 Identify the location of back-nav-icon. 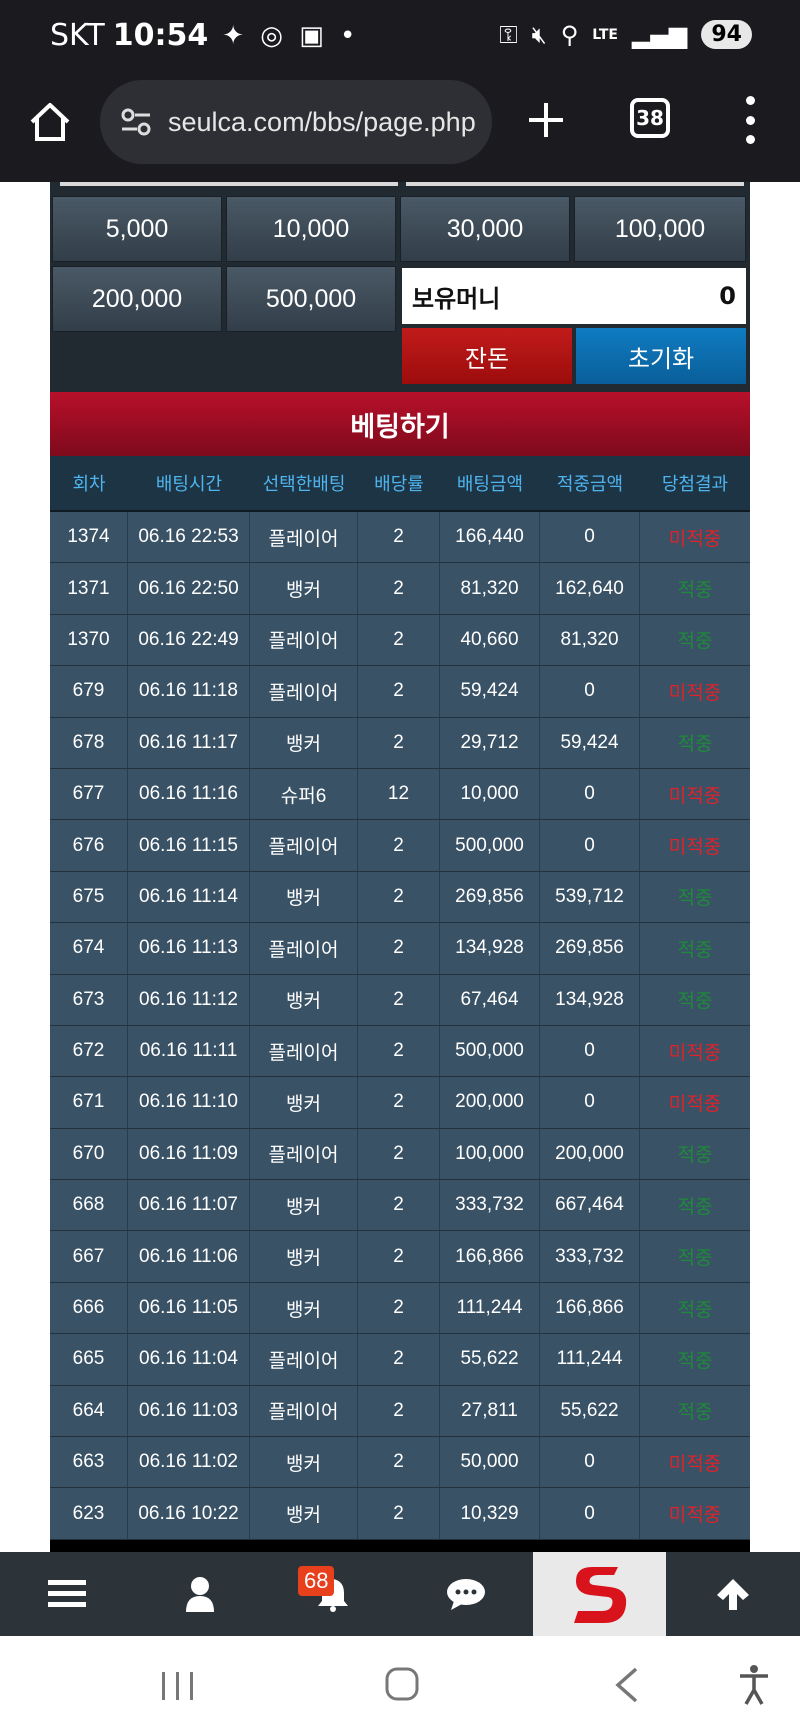
(627, 1685).